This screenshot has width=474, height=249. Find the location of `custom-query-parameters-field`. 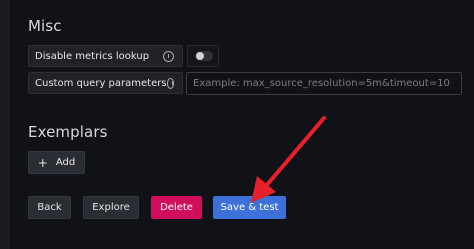

custom-query-parameters-field is located at coordinates (324, 83).